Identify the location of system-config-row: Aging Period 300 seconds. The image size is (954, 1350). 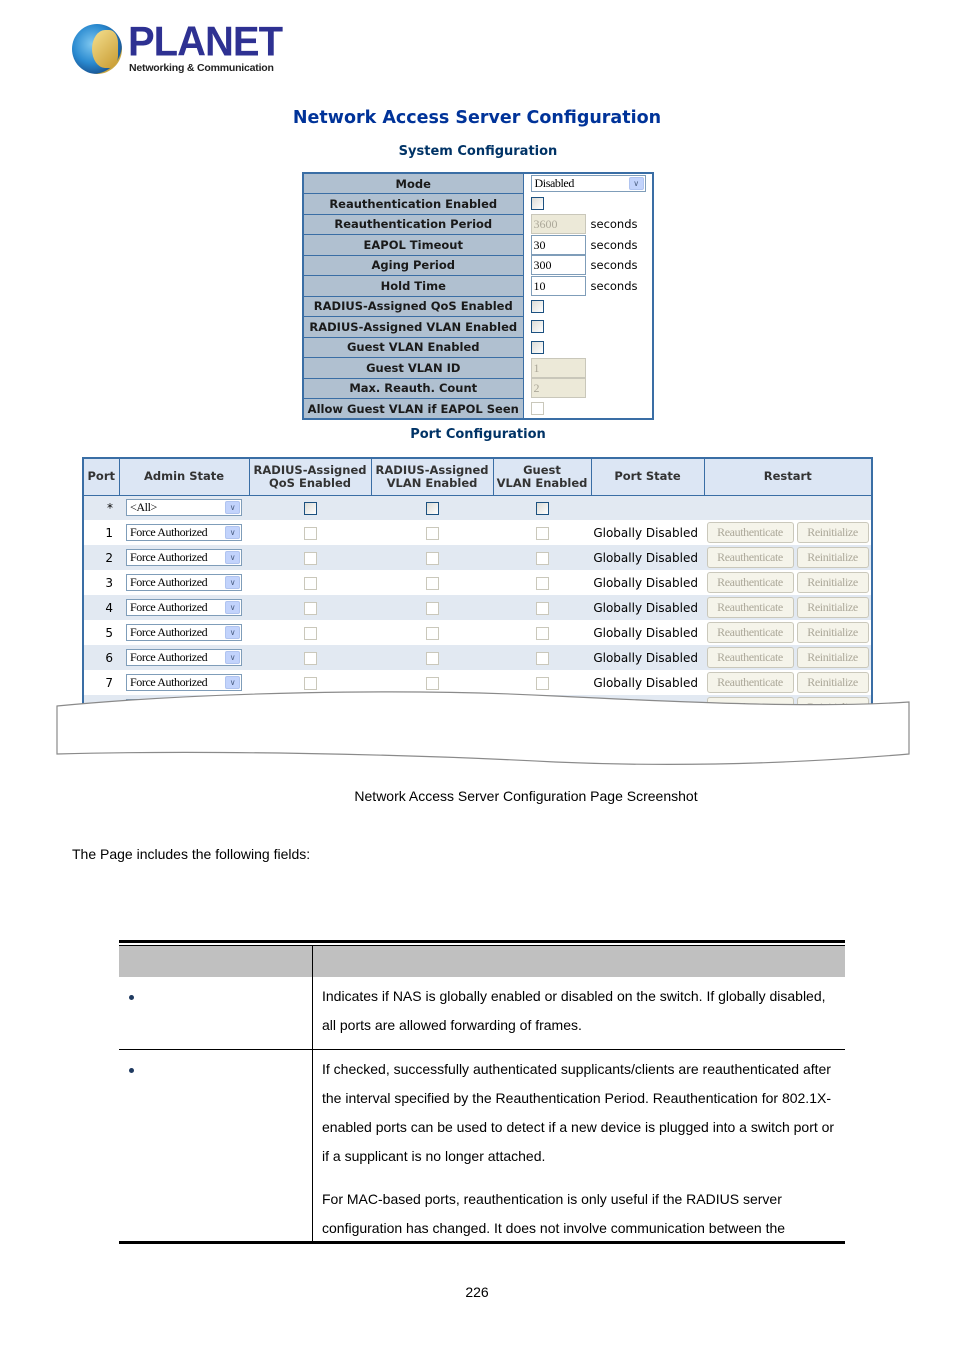
(477, 265).